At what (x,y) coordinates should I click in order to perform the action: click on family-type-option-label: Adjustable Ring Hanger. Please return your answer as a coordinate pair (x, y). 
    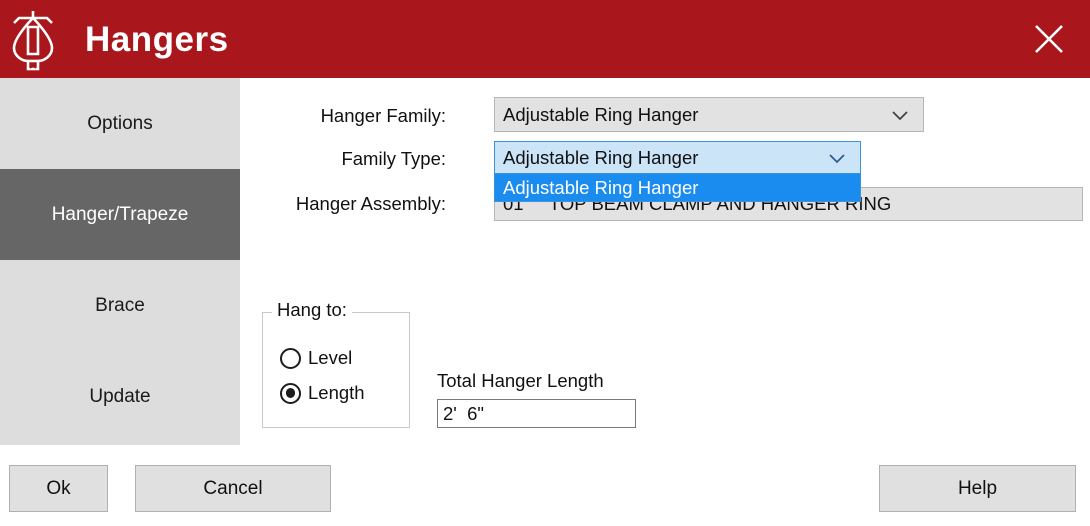
    Looking at the image, I should click on (601, 187).